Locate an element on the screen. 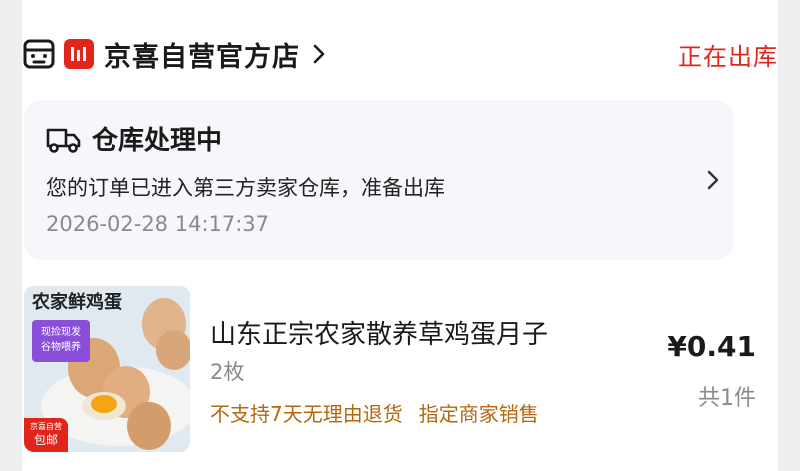 Image resolution: width=800 pixels, height=471 pixels. image-badge: 京喜自营 包邮 is located at coordinates (46, 435).